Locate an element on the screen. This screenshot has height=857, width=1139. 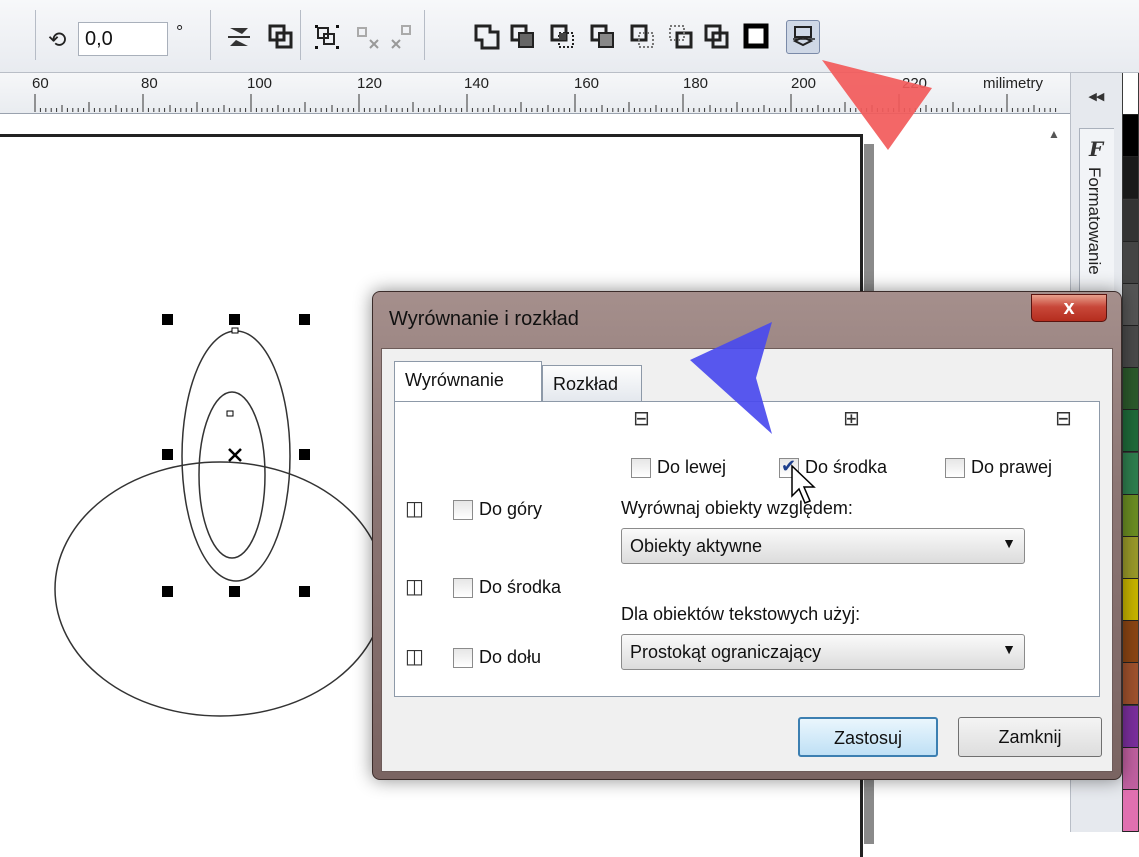
align-right-icon: ⊟ is located at coordinates (1063, 418).